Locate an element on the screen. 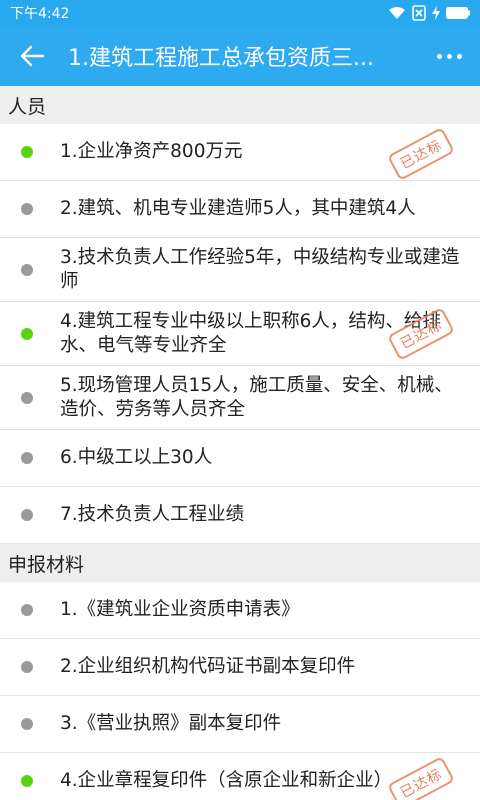 This screenshot has width=480, height=800. list-item: 1.企业净资产800万元 已达标 is located at coordinates (240, 152).